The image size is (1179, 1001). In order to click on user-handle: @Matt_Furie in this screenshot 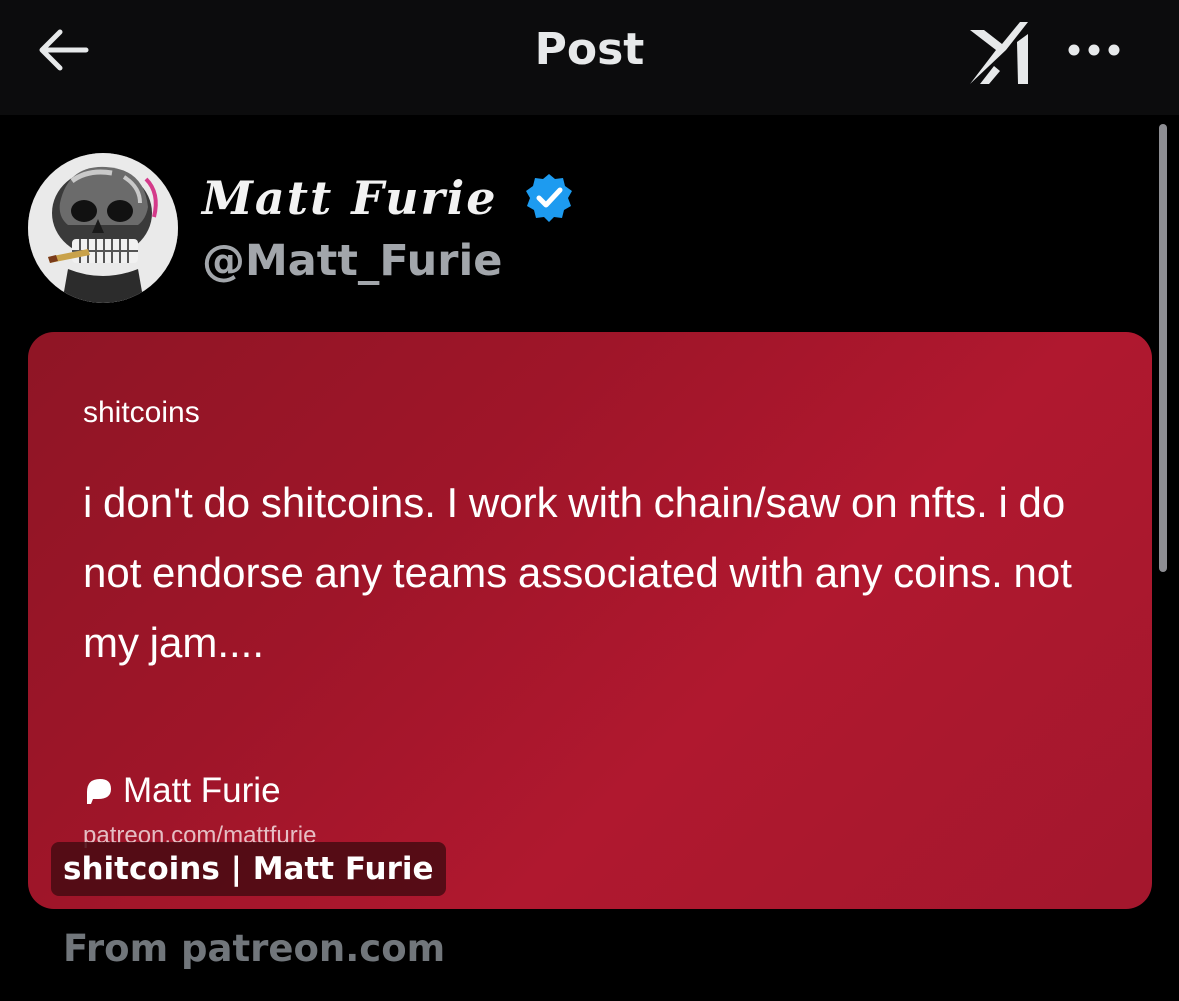, I will do `click(352, 261)`.